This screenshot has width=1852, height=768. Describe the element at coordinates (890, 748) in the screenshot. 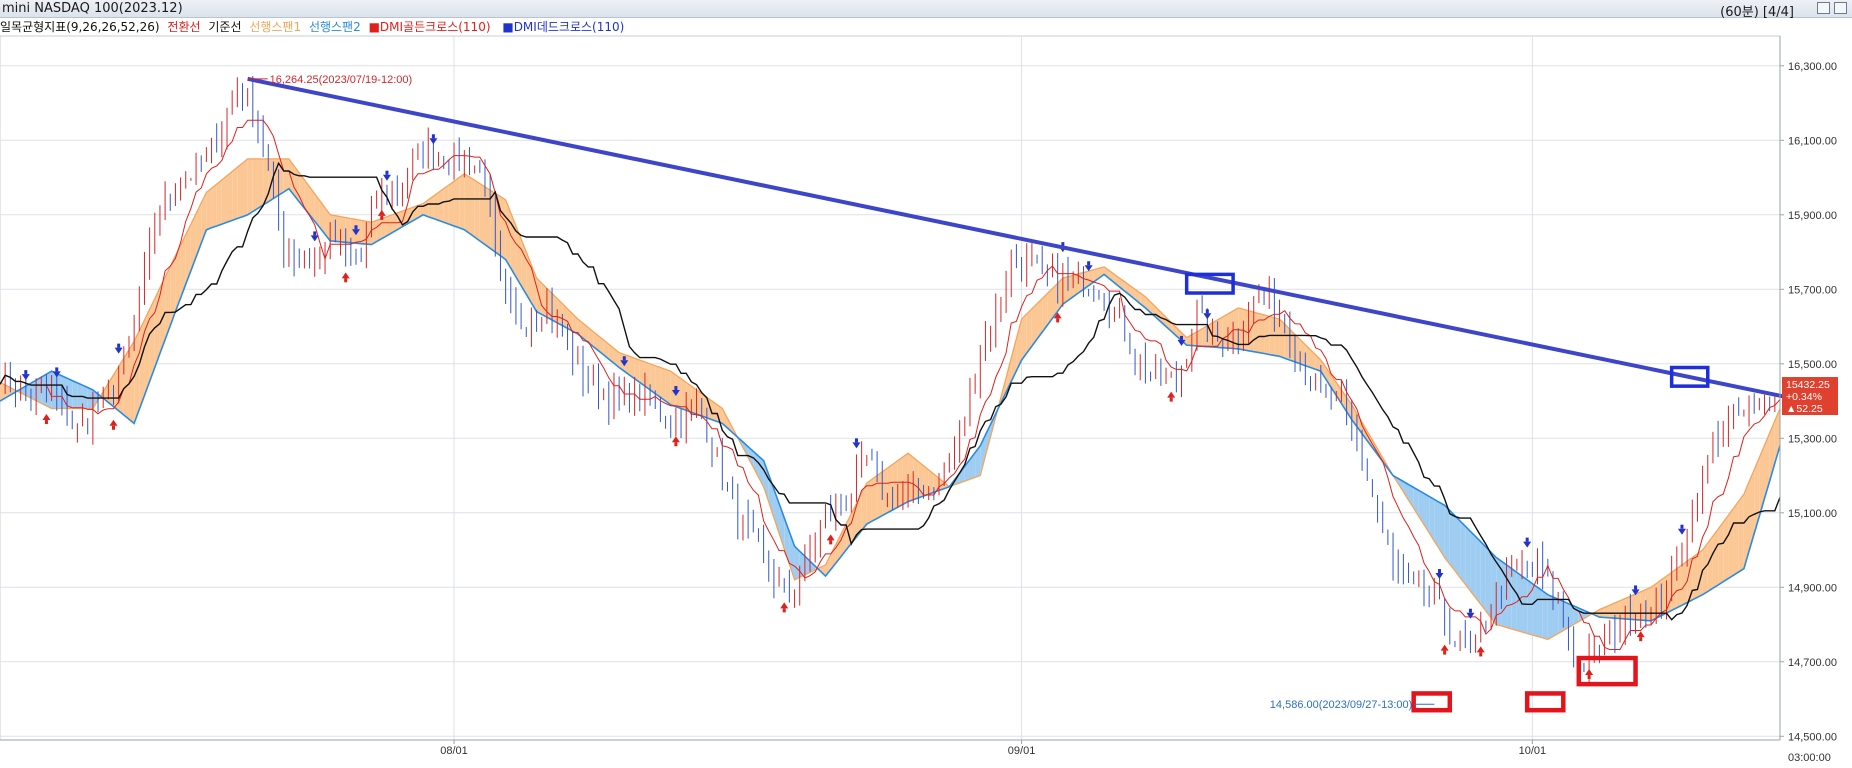

I see `x-axis: 08/01 09/01 10/01` at that location.